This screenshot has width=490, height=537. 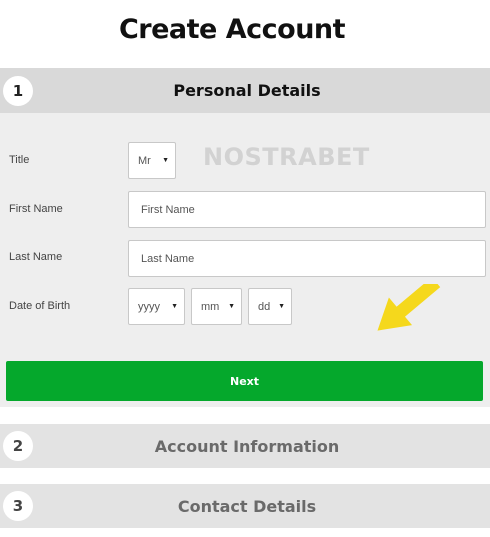 What do you see at coordinates (149, 306) in the screenshot?
I see `dob-year-value: yyyy` at bounding box center [149, 306].